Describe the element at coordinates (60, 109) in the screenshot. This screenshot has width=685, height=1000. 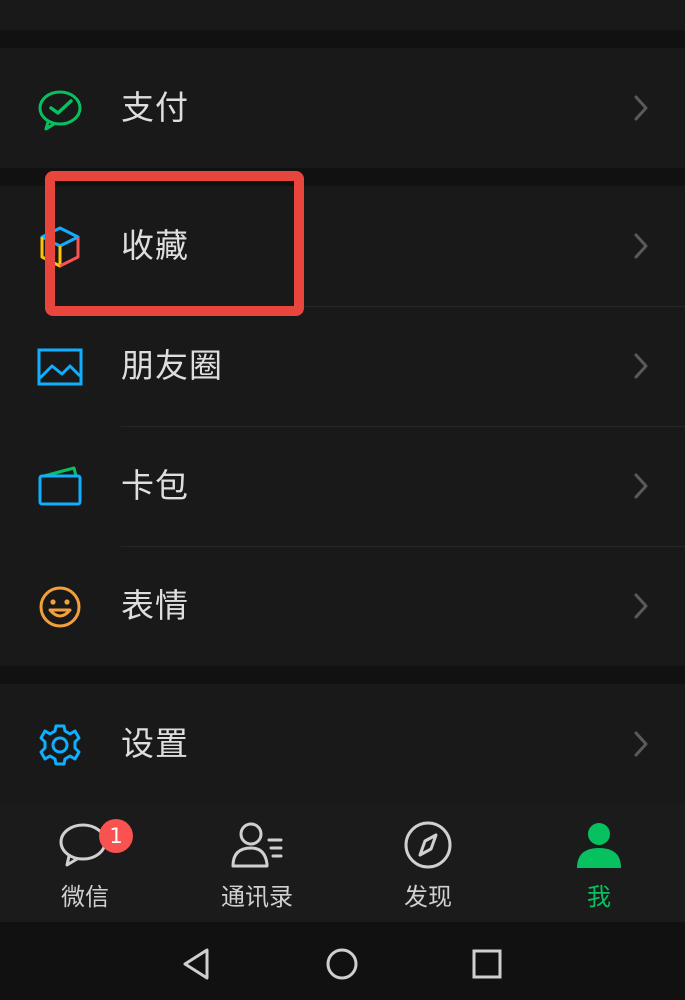
I see `wallet-check-icon` at that location.